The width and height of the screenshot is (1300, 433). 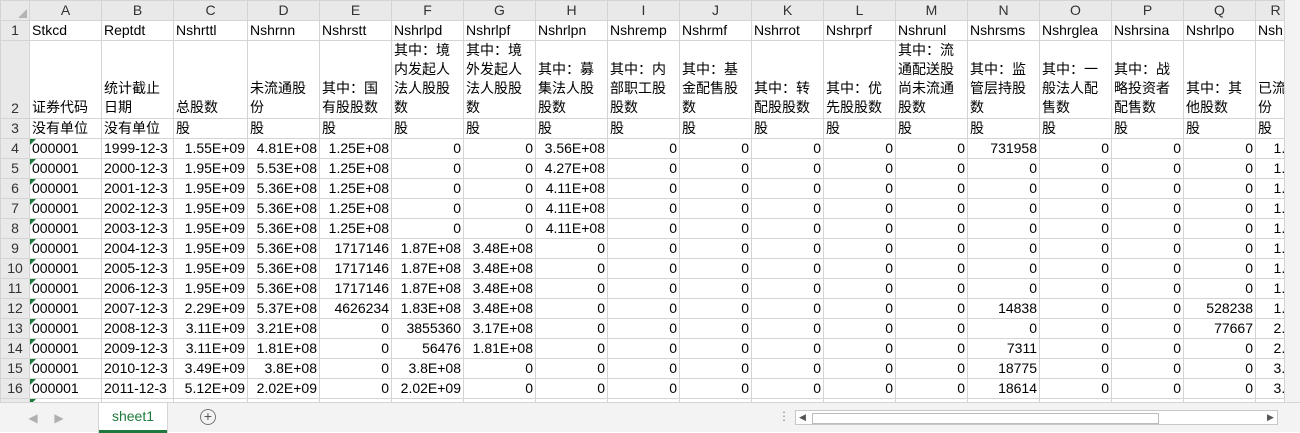 I want to click on cell: Nshrlpo, so click(x=1219, y=30).